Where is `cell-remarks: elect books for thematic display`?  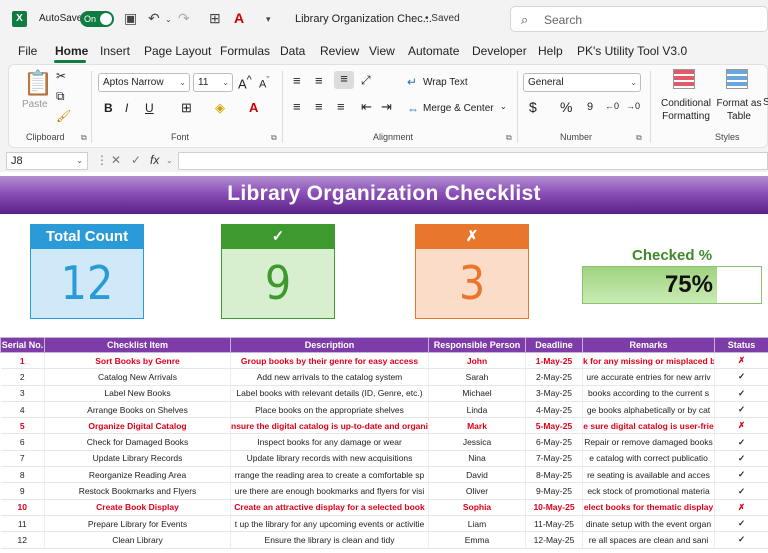 cell-remarks: elect books for thematic display is located at coordinates (648, 507).